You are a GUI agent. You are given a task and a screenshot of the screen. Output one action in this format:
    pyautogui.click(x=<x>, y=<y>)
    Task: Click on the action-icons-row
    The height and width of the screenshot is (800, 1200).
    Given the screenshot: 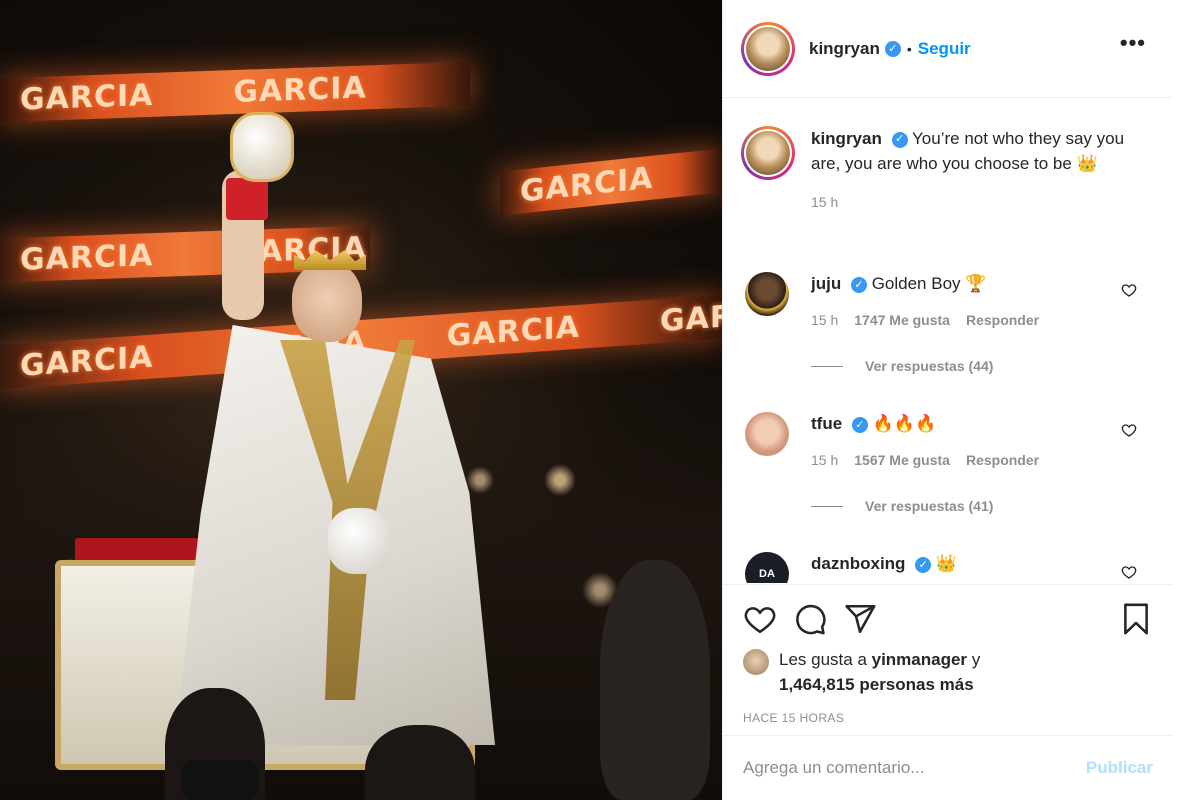 What is the action you would take?
    pyautogui.click(x=948, y=619)
    